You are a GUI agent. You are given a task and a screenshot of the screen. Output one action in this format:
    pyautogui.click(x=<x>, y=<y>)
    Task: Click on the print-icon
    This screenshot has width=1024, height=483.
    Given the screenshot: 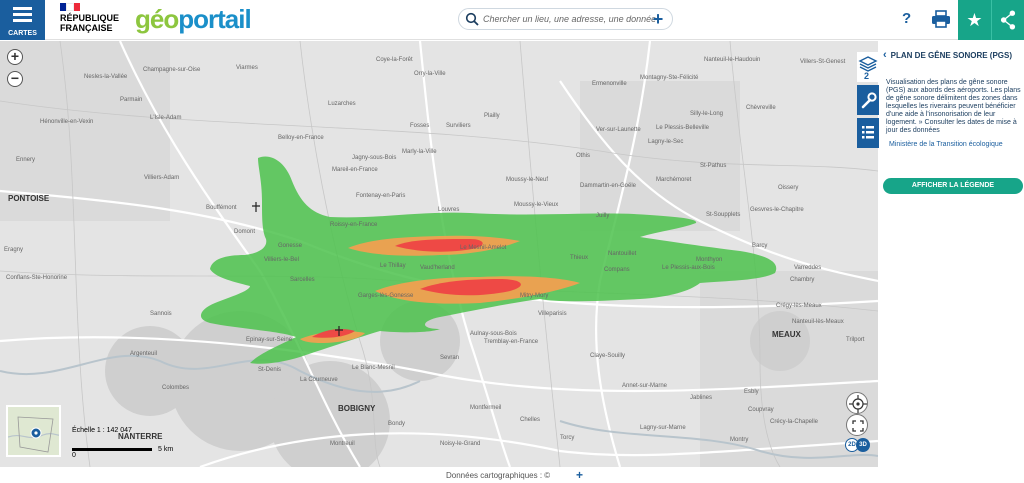 What is the action you would take?
    pyautogui.click(x=941, y=19)
    